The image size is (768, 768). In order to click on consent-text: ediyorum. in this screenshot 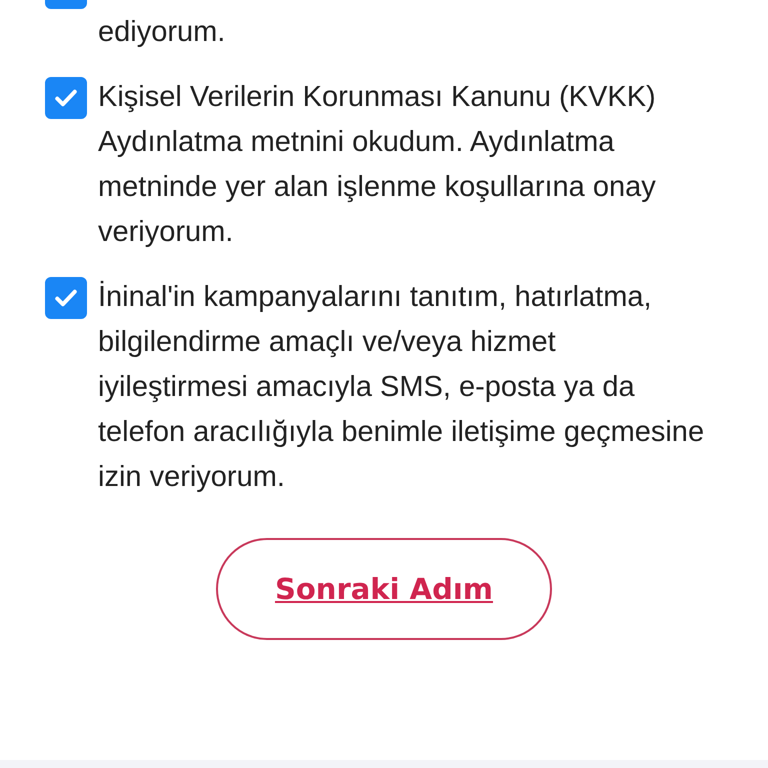, I will do `click(162, 32)`.